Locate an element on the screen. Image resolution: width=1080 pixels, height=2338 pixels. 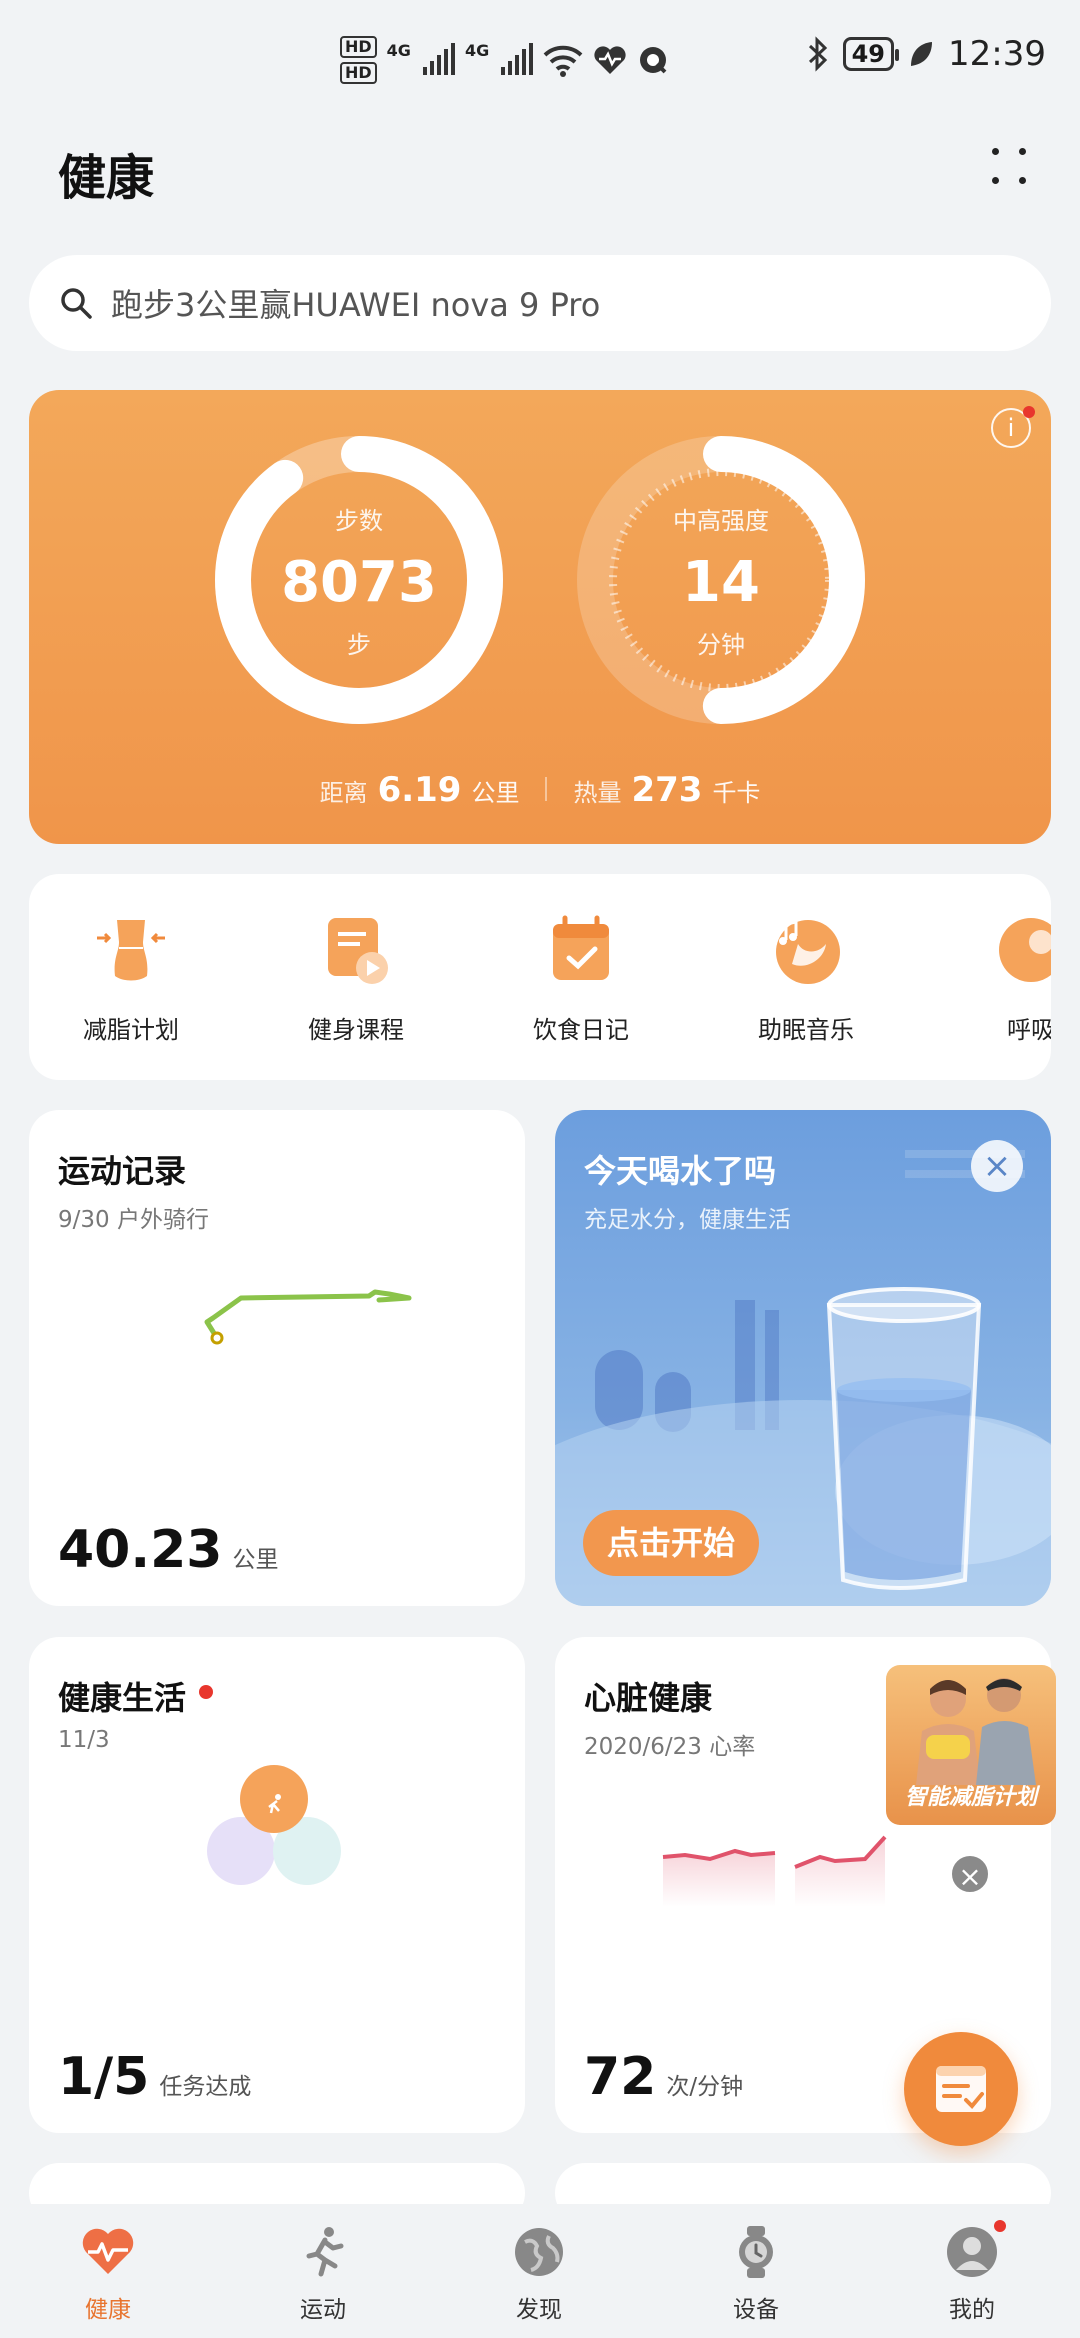
distance-value: 6.19 is located at coordinates (419, 790).